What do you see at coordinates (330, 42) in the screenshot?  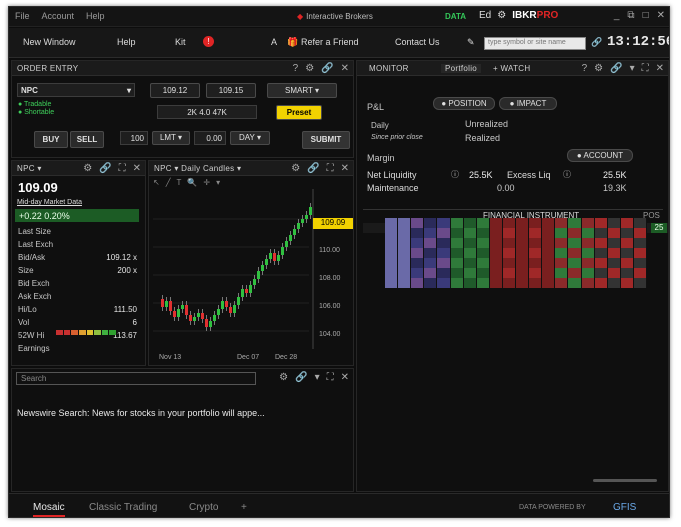 I see `refer-friend-button: Refer a Friend` at bounding box center [330, 42].